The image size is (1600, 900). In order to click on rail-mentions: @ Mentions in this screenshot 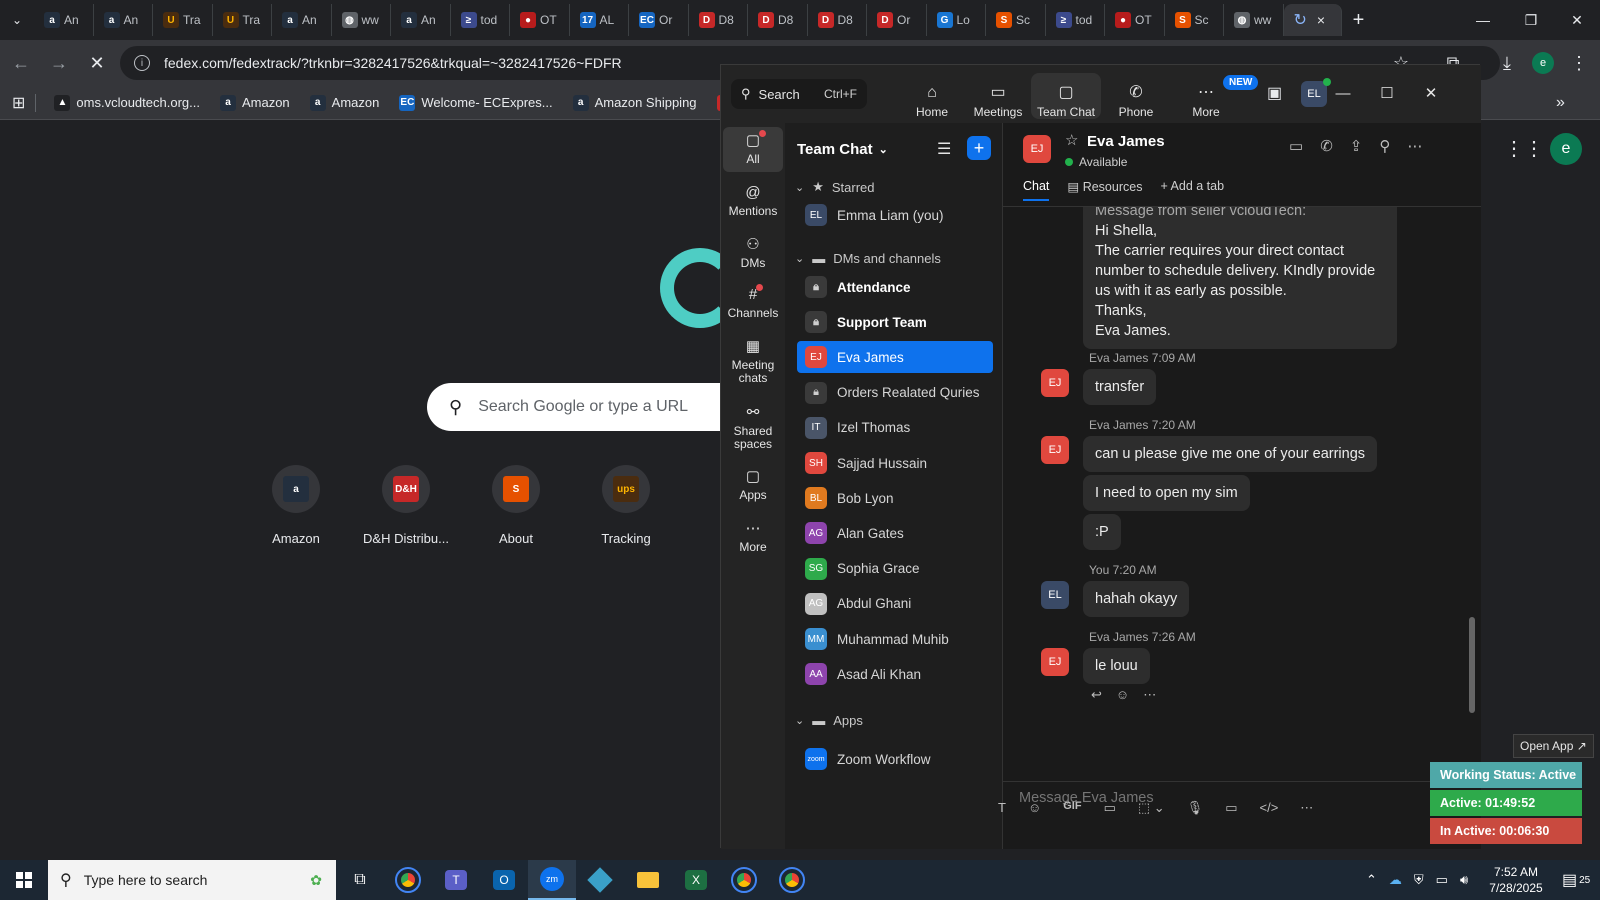, I will do `click(753, 201)`.